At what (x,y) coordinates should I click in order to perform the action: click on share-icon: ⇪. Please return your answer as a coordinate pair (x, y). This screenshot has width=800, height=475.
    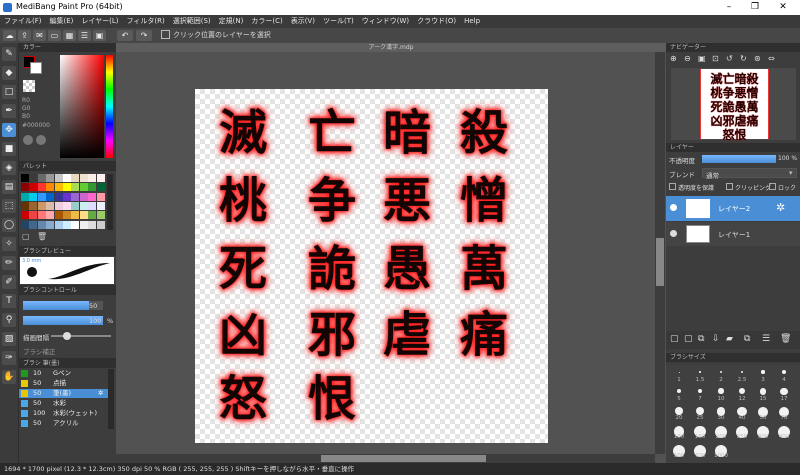
    Looking at the image, I should click on (24, 35).